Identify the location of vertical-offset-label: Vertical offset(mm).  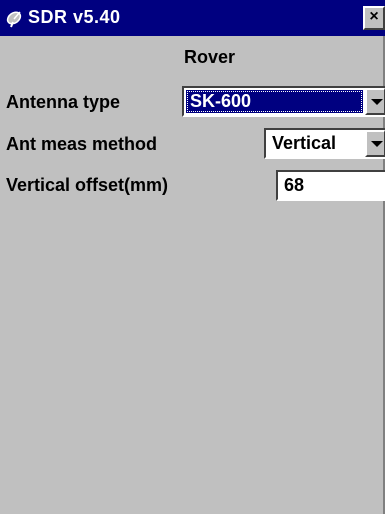
(87, 185).